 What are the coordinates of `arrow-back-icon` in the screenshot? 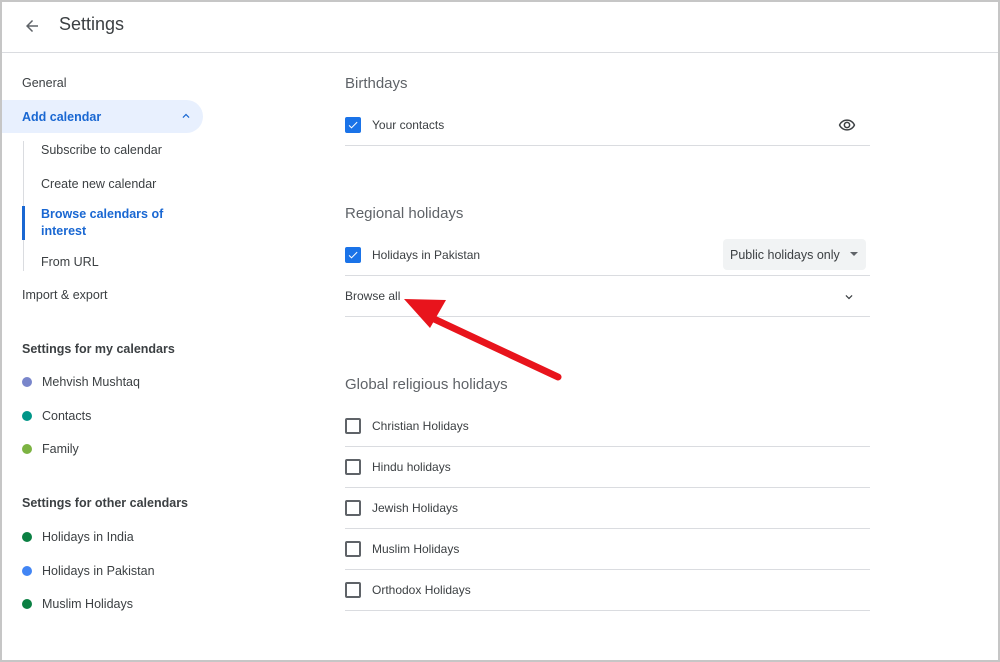 It's located at (32, 26).